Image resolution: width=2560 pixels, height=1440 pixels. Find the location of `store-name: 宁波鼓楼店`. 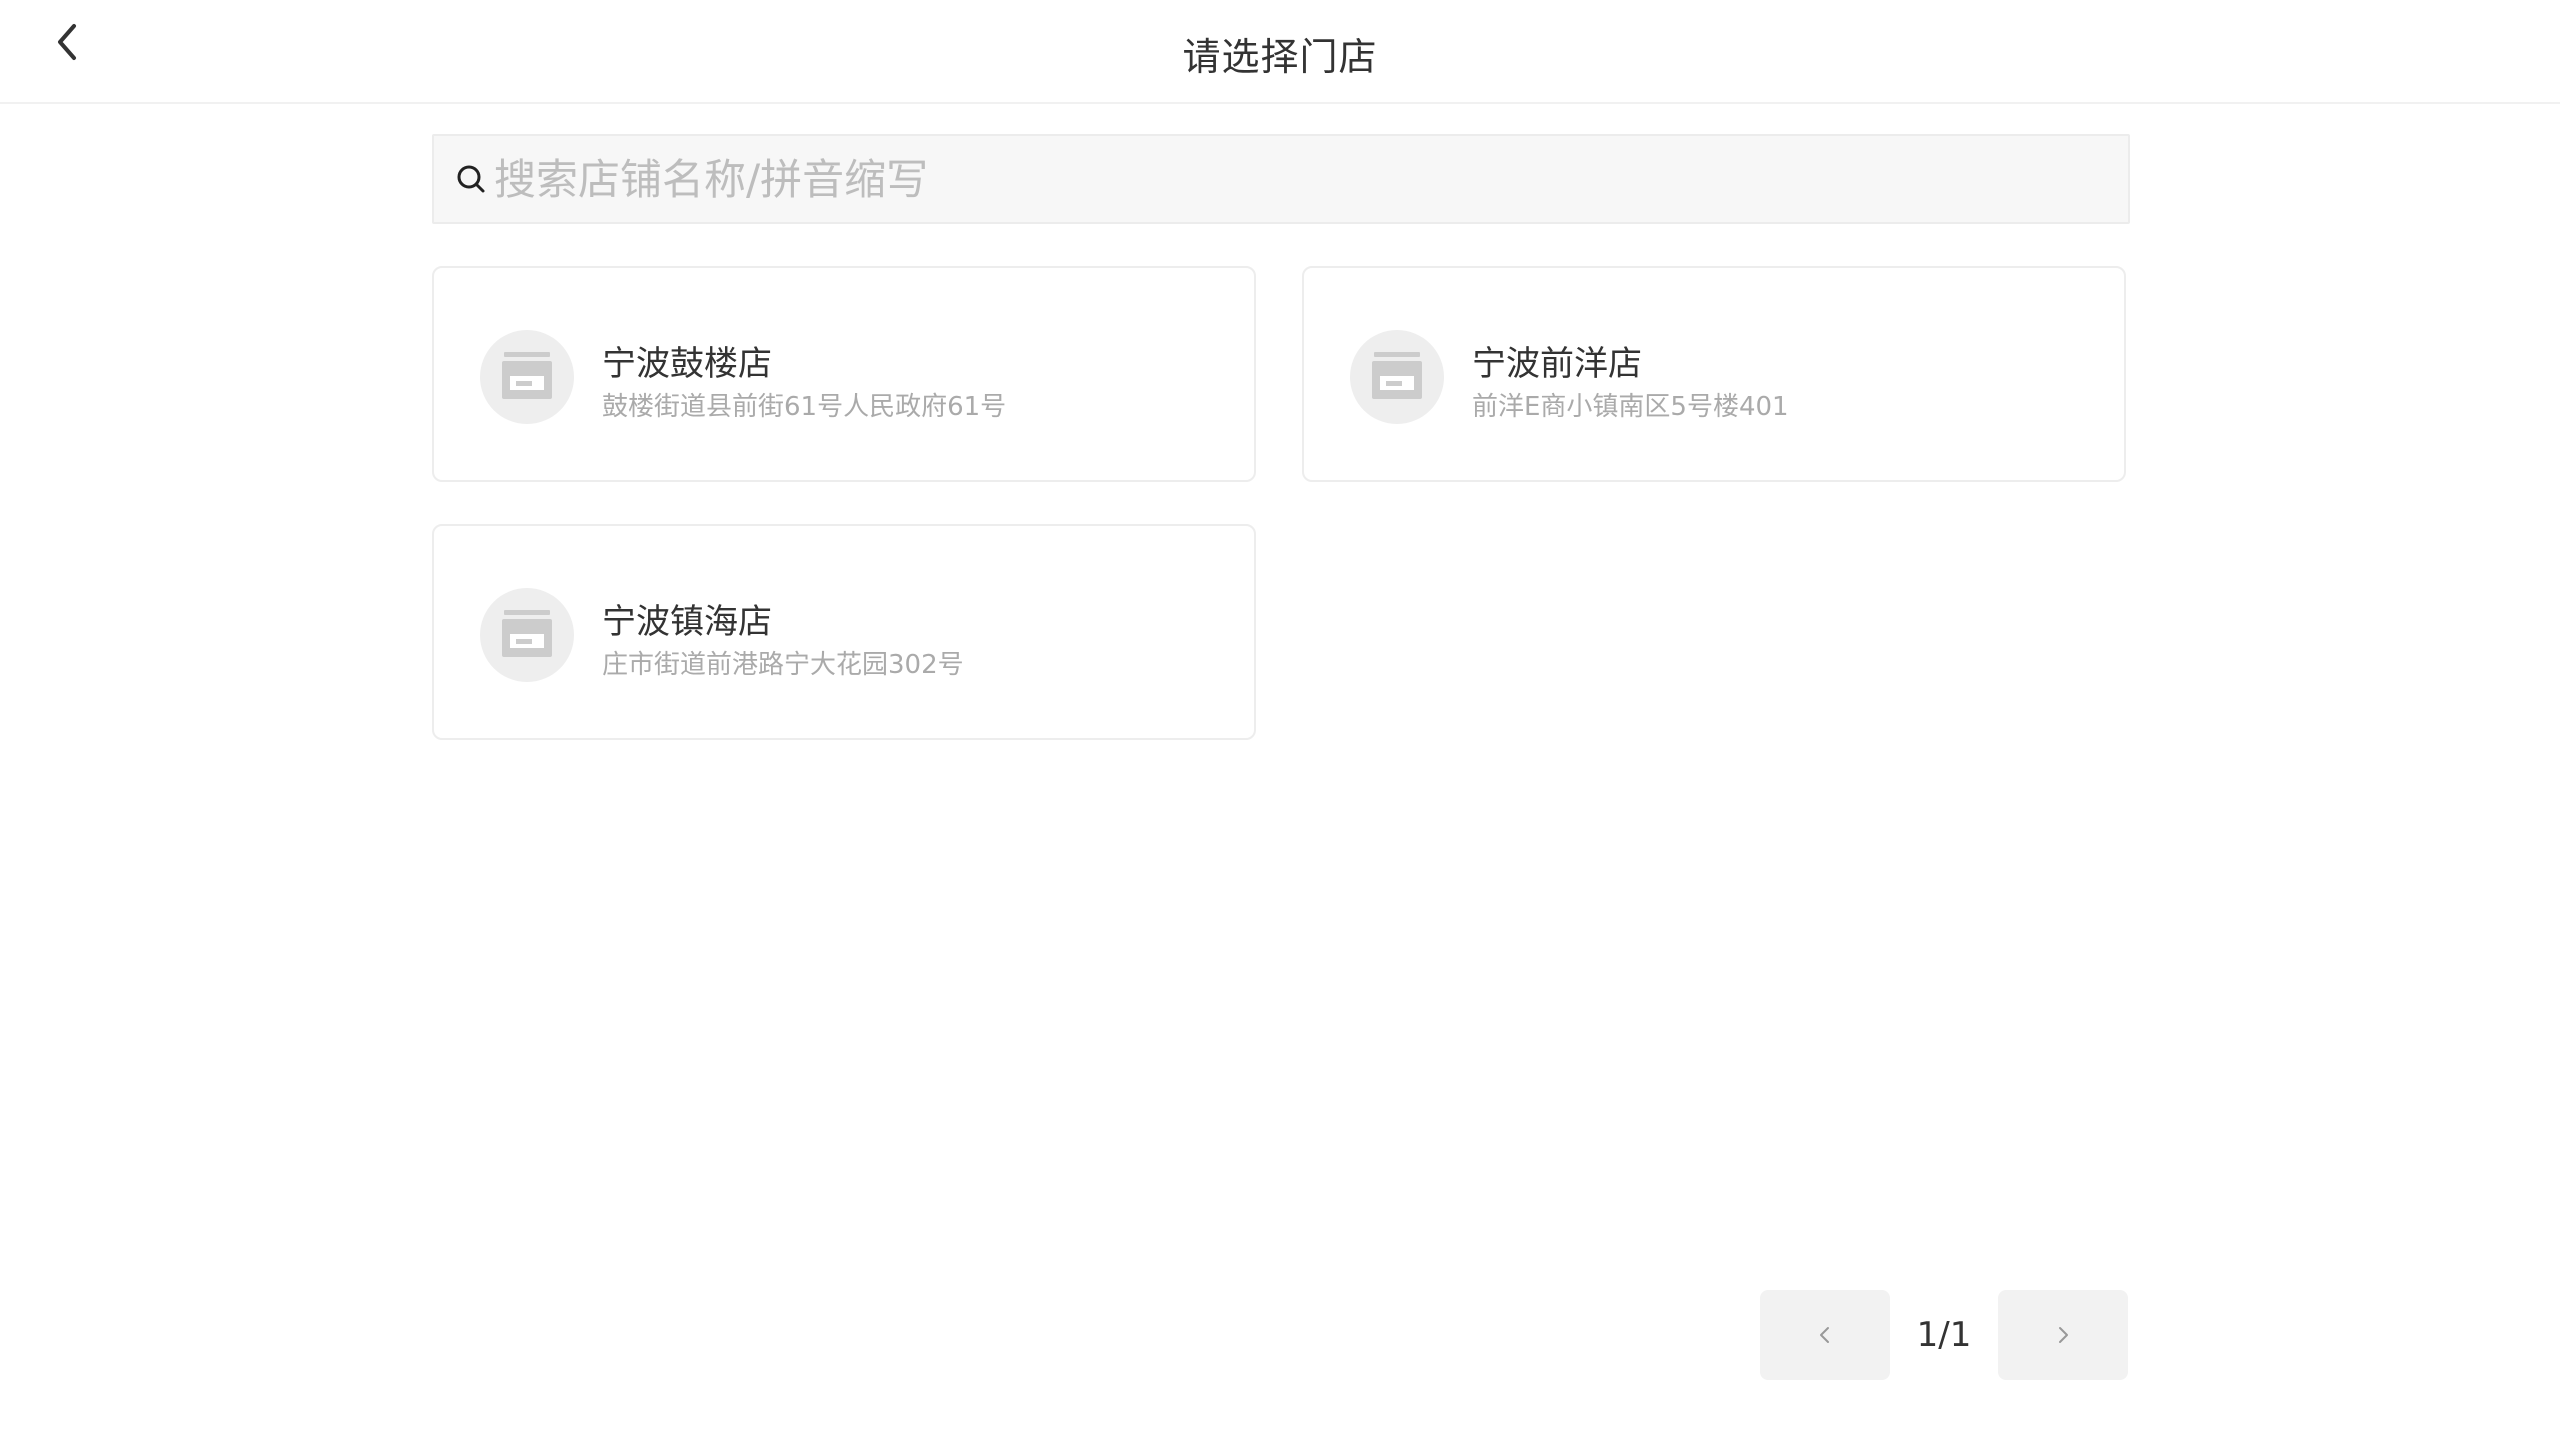

store-name: 宁波鼓楼店 is located at coordinates (687, 364).